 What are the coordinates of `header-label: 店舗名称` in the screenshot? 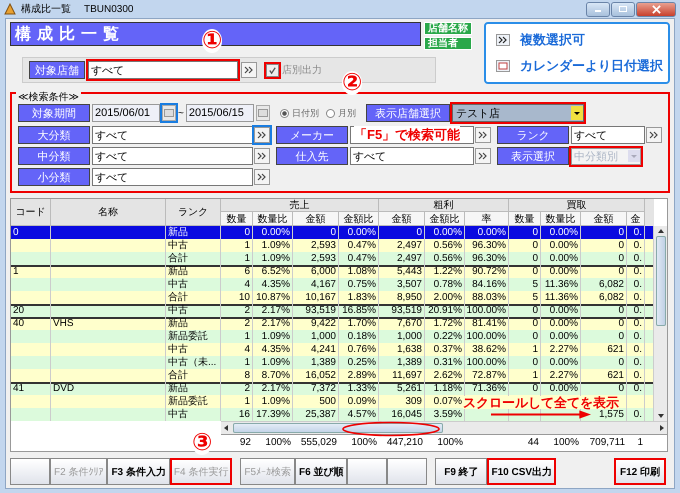 It's located at (448, 28).